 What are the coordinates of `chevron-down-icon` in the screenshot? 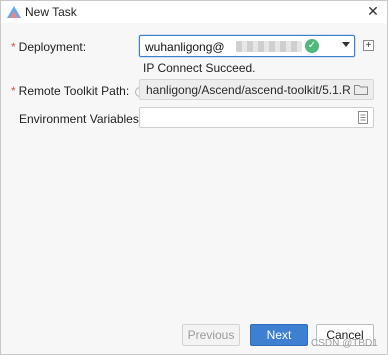 It's located at (346, 44).